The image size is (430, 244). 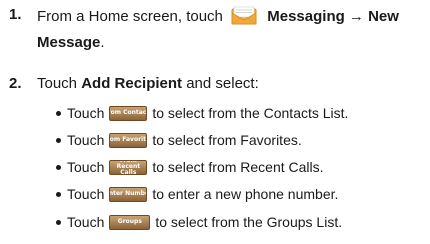 What do you see at coordinates (245, 194) in the screenshot?
I see `bullet-text: to enter a new phone number.` at bounding box center [245, 194].